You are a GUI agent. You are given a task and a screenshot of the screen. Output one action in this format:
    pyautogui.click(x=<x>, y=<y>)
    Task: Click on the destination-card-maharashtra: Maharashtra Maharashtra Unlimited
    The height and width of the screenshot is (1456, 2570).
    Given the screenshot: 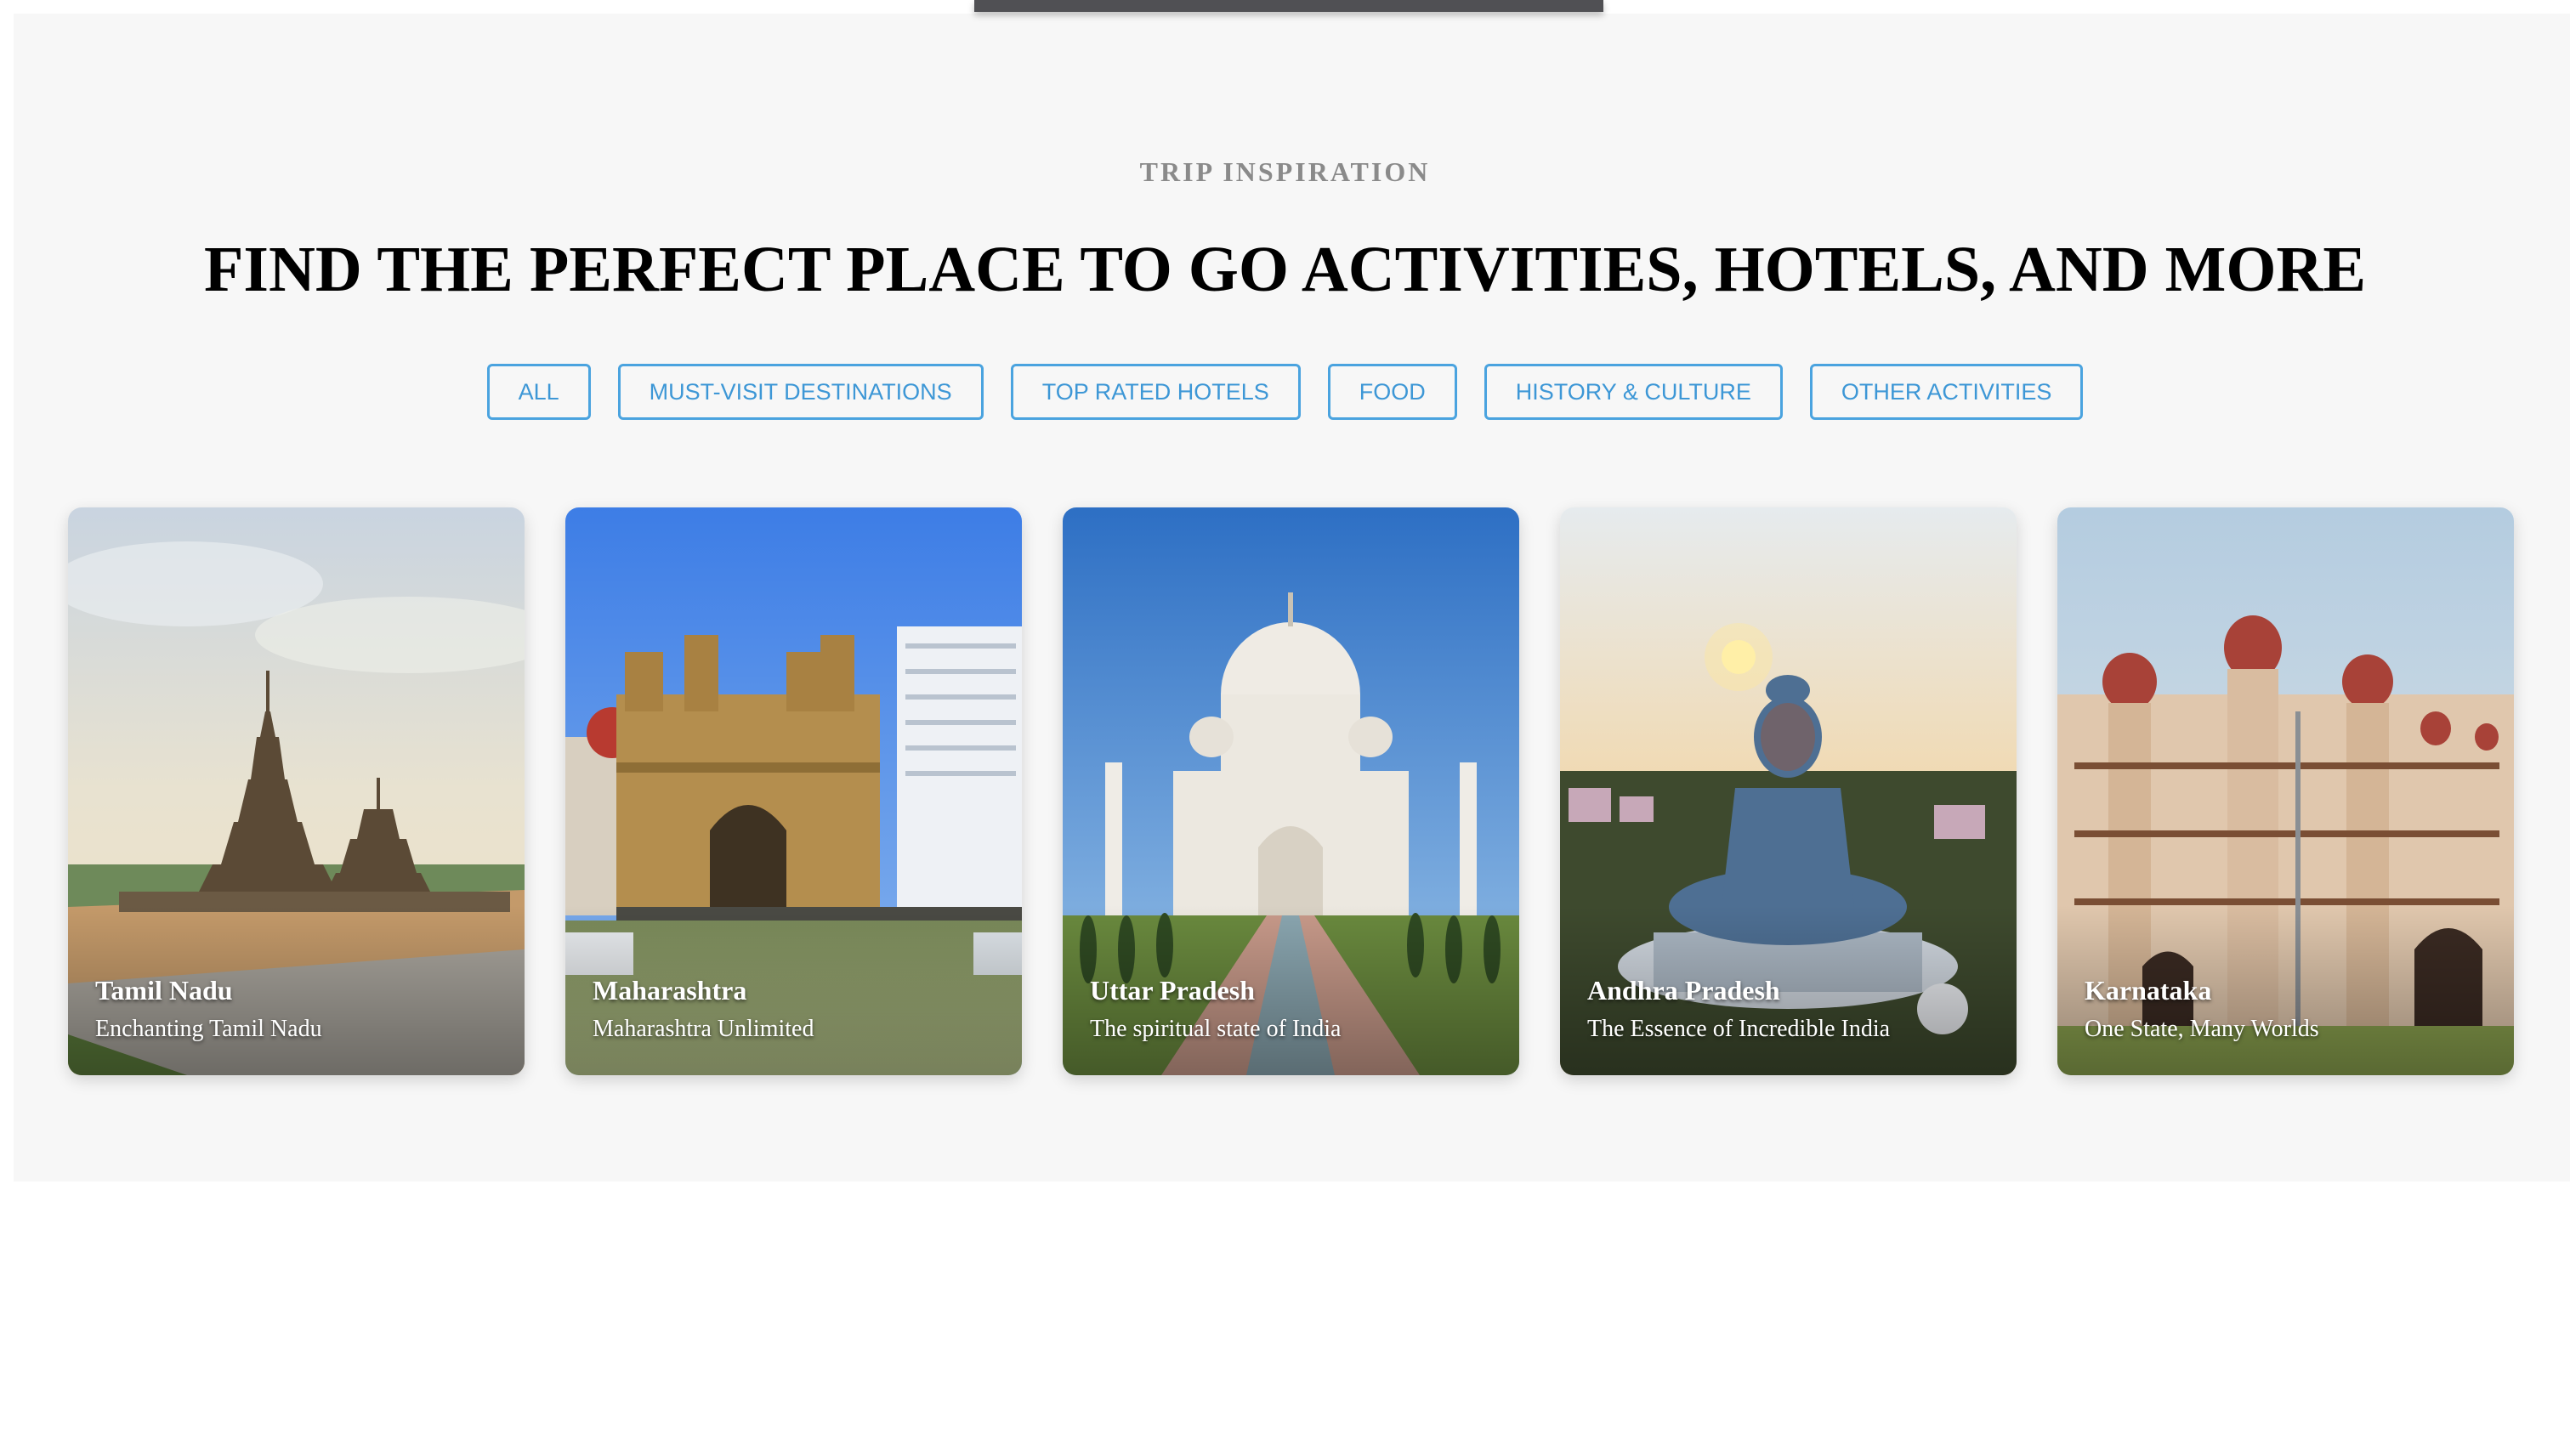 What is the action you would take?
    pyautogui.click(x=793, y=791)
    